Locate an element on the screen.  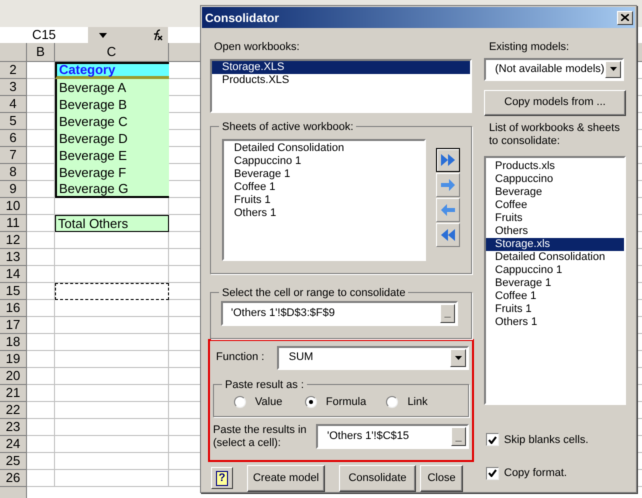
list-item: Others is located at coordinates (555, 231).